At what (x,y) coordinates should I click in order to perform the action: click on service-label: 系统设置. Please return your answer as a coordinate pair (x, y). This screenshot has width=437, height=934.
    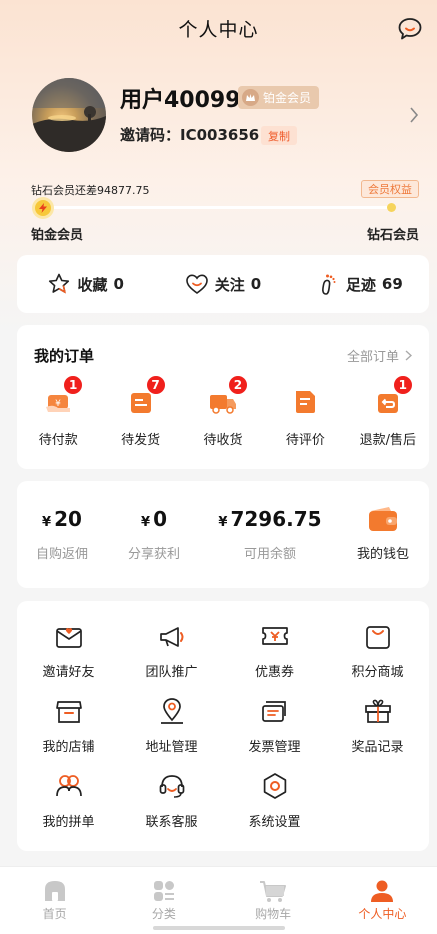
    Looking at the image, I should click on (274, 822).